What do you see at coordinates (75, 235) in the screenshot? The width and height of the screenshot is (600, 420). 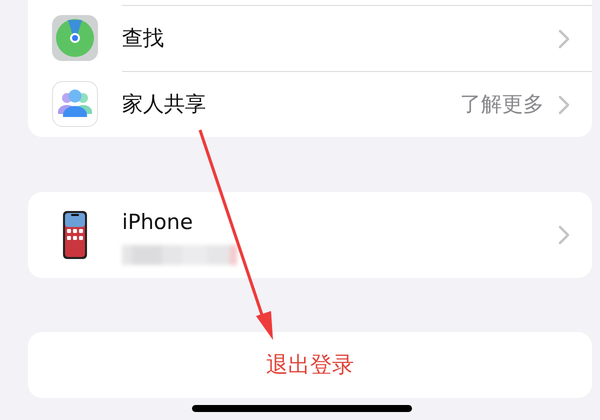 I see `phone-icon` at bounding box center [75, 235].